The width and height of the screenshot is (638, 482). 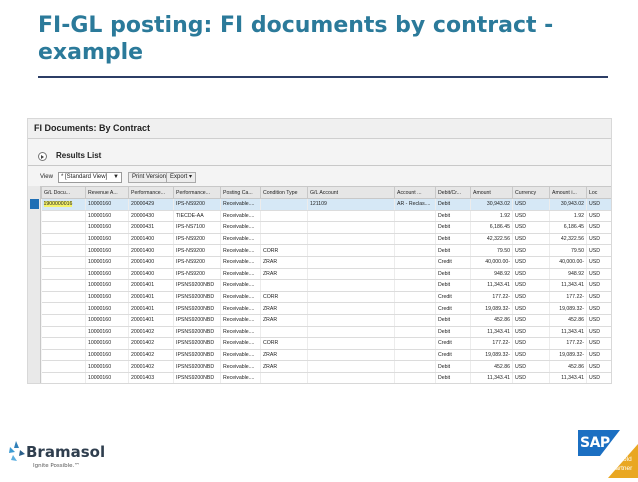 I want to click on column-header: Currency, so click(x=531, y=192).